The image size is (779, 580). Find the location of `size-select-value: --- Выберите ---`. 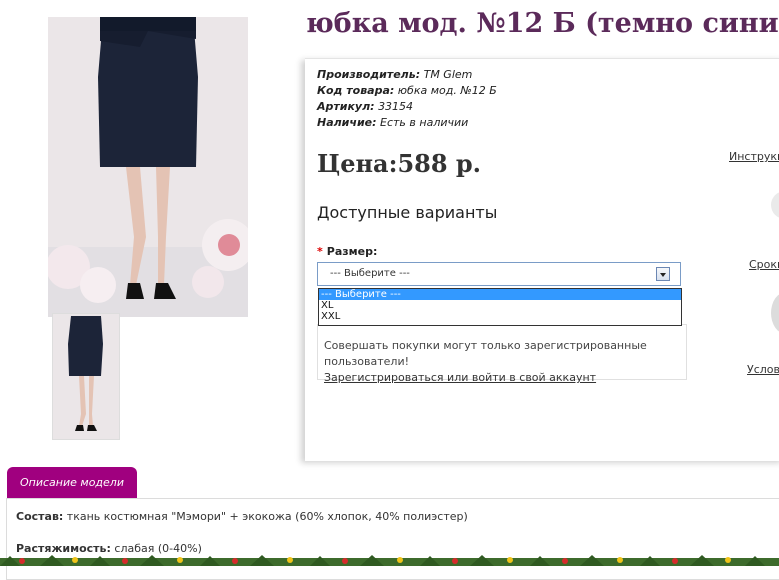

size-select-value: --- Выберите --- is located at coordinates (370, 273).